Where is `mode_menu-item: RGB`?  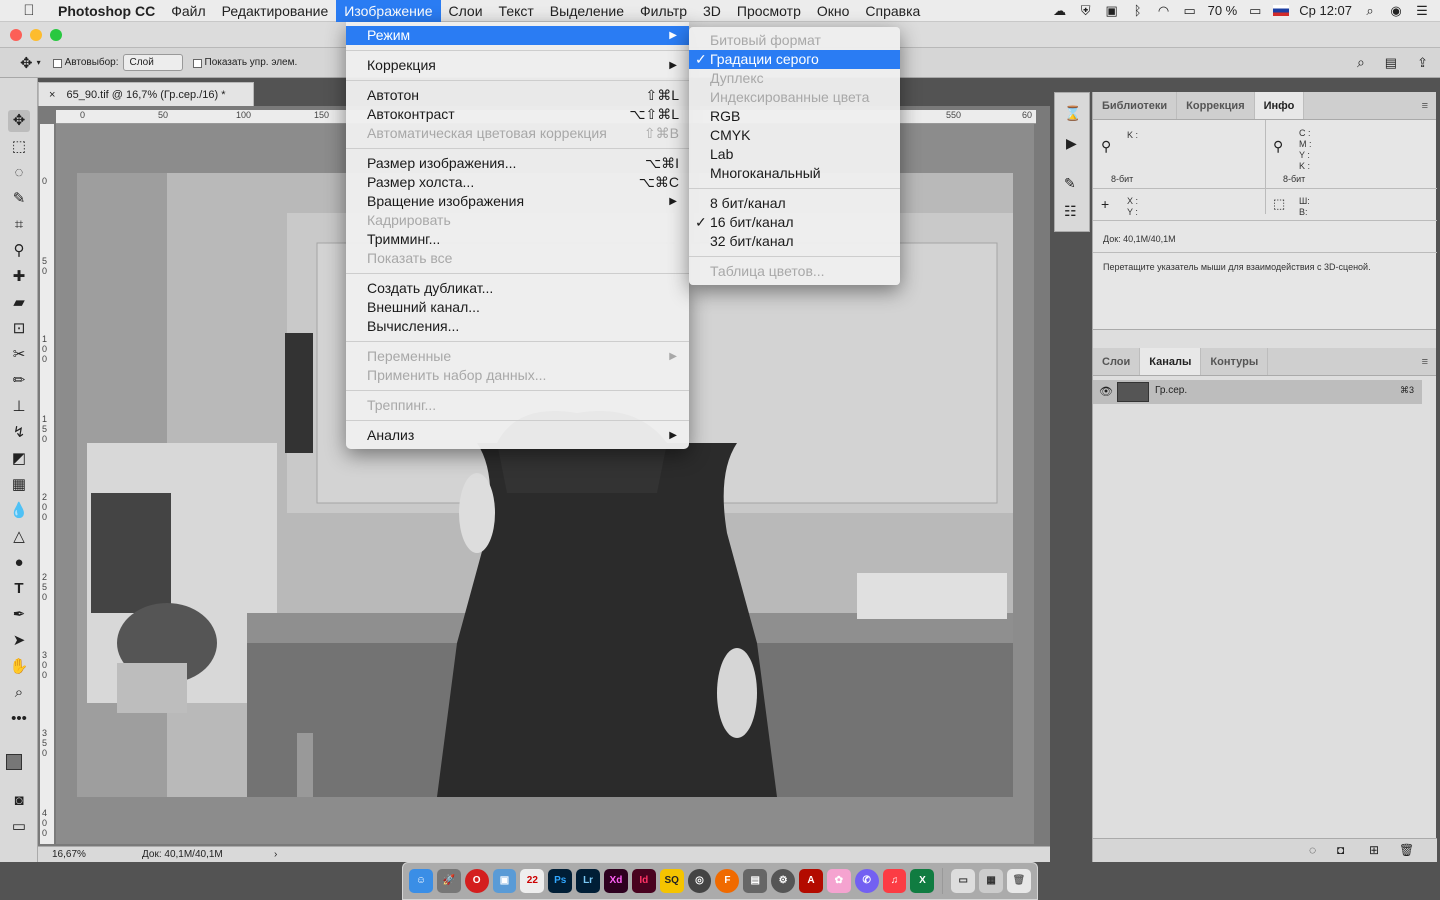 mode_menu-item: RGB is located at coordinates (794, 116).